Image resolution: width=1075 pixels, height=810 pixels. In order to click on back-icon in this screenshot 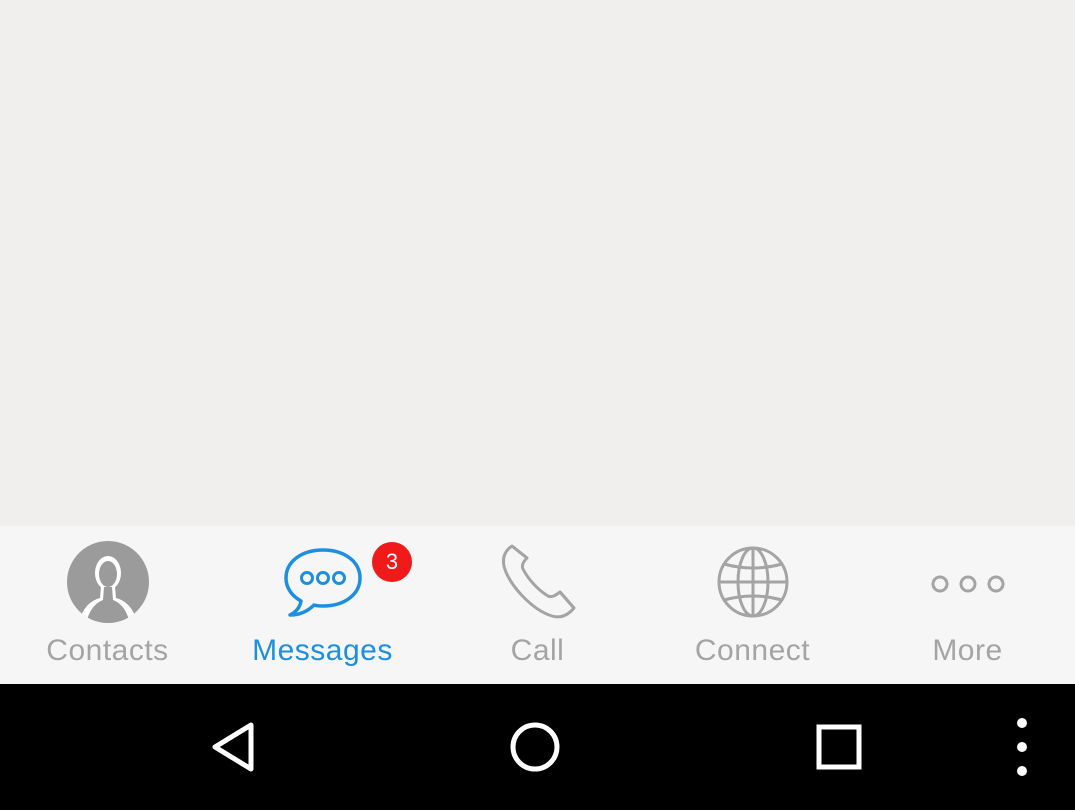, I will do `click(233, 747)`.